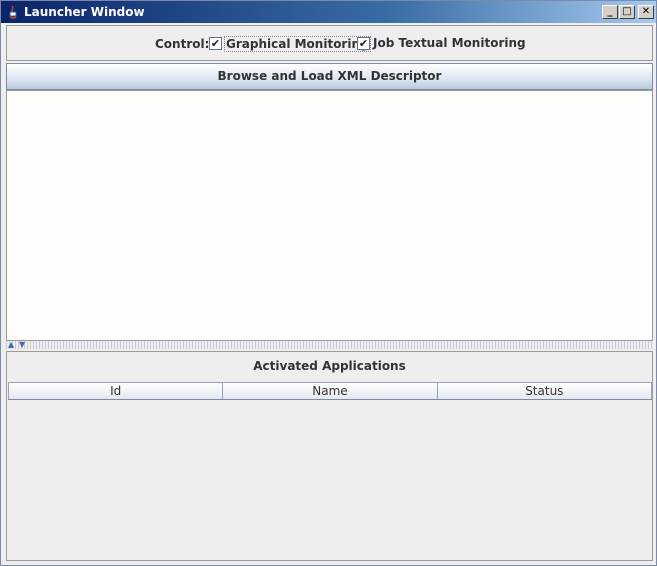 The width and height of the screenshot is (657, 566). What do you see at coordinates (11, 345) in the screenshot?
I see `collapse-up-icon: ▲` at bounding box center [11, 345].